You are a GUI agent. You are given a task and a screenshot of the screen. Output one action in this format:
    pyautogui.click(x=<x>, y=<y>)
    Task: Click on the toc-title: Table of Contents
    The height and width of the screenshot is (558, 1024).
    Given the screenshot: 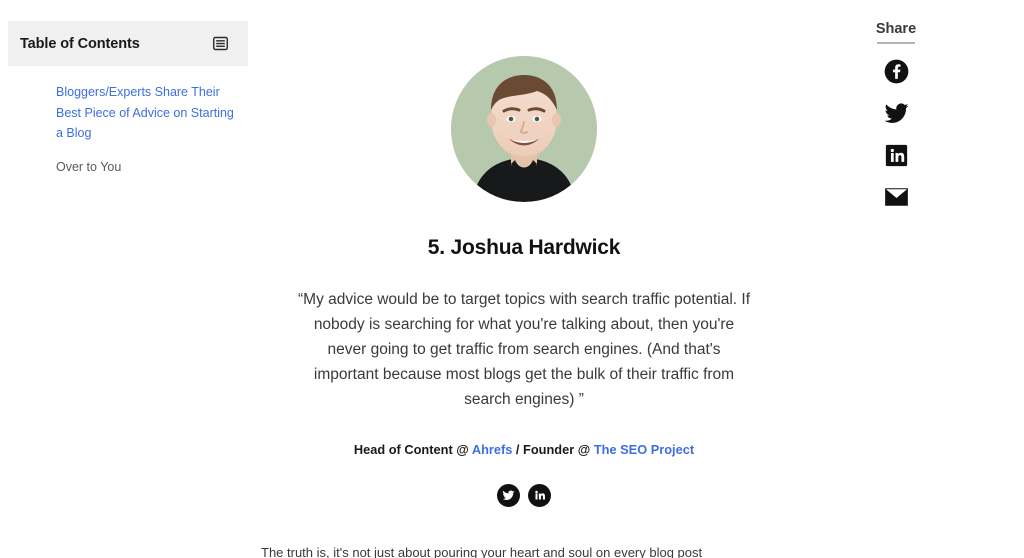 What is the action you would take?
    pyautogui.click(x=80, y=43)
    